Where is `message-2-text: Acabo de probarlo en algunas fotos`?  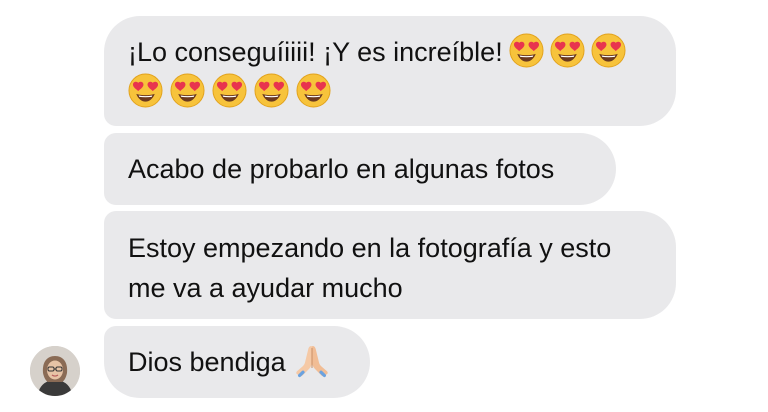 message-2-text: Acabo de probarlo en algunas fotos is located at coordinates (341, 169).